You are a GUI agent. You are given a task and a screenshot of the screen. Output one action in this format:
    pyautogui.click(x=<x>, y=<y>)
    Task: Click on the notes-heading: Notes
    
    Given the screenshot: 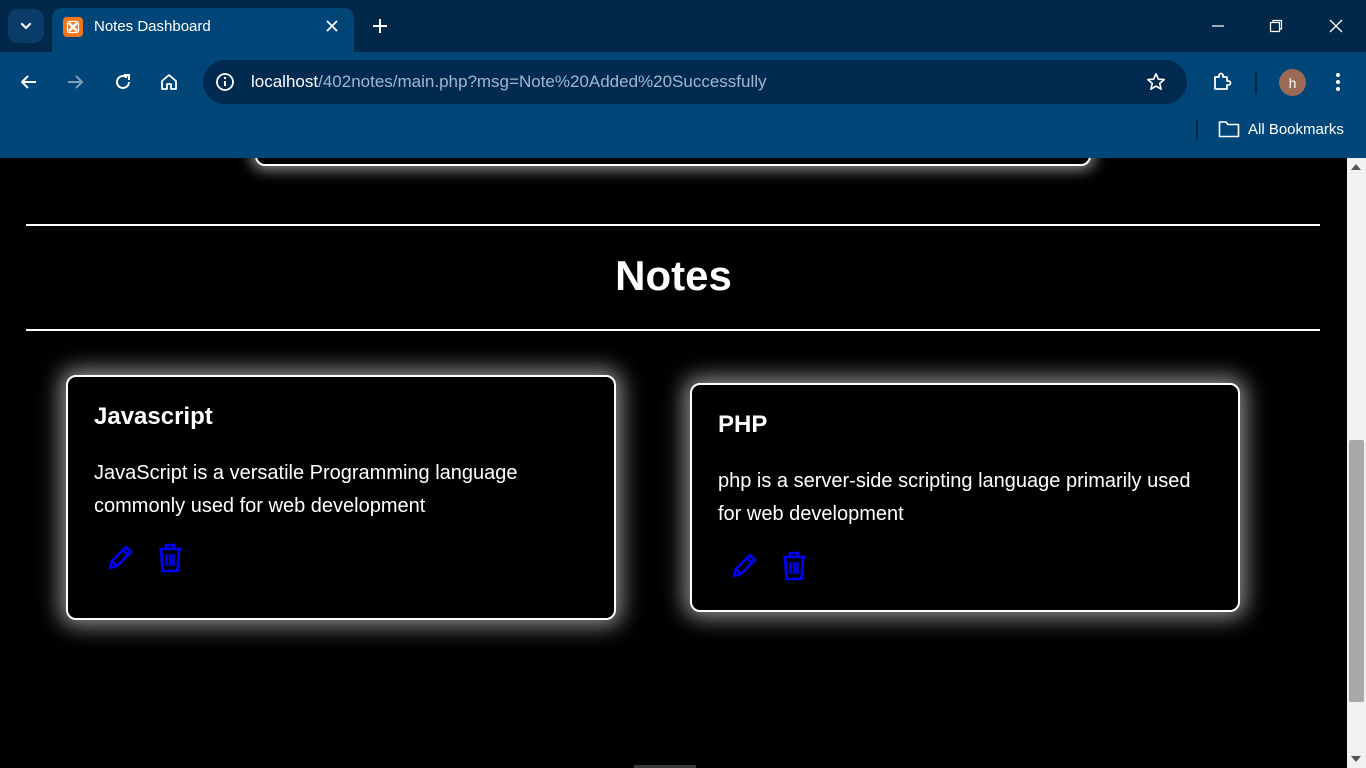 What is the action you would take?
    pyautogui.click(x=673, y=275)
    